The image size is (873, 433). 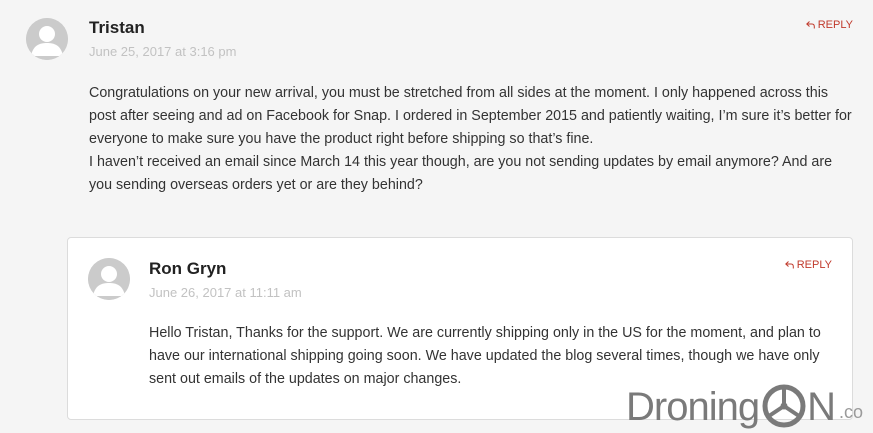 I want to click on comment-author: Tristan, so click(x=117, y=28).